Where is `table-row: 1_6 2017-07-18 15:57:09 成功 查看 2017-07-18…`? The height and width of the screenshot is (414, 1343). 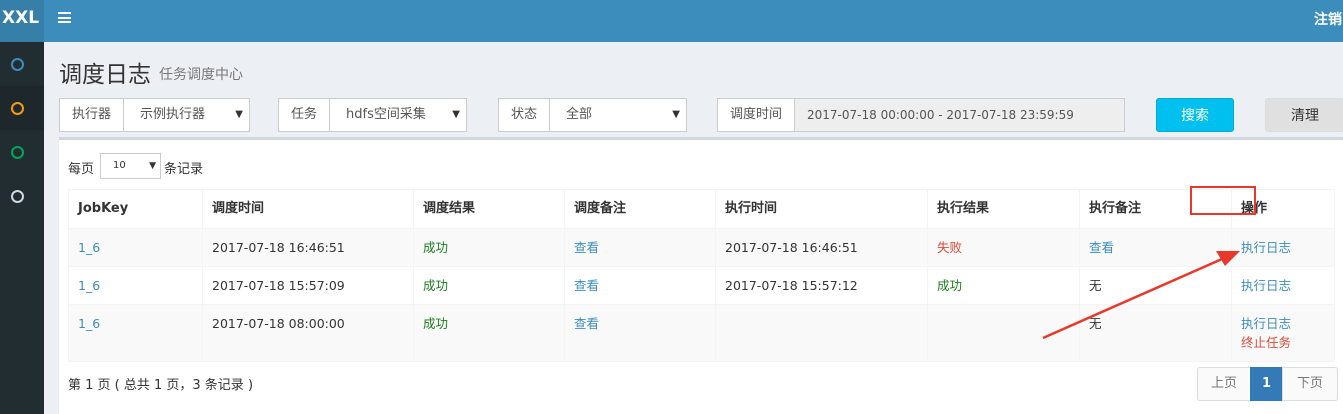 table-row: 1_6 2017-07-18 15:57:09 成功 查看 2017-07-18… is located at coordinates (701, 285).